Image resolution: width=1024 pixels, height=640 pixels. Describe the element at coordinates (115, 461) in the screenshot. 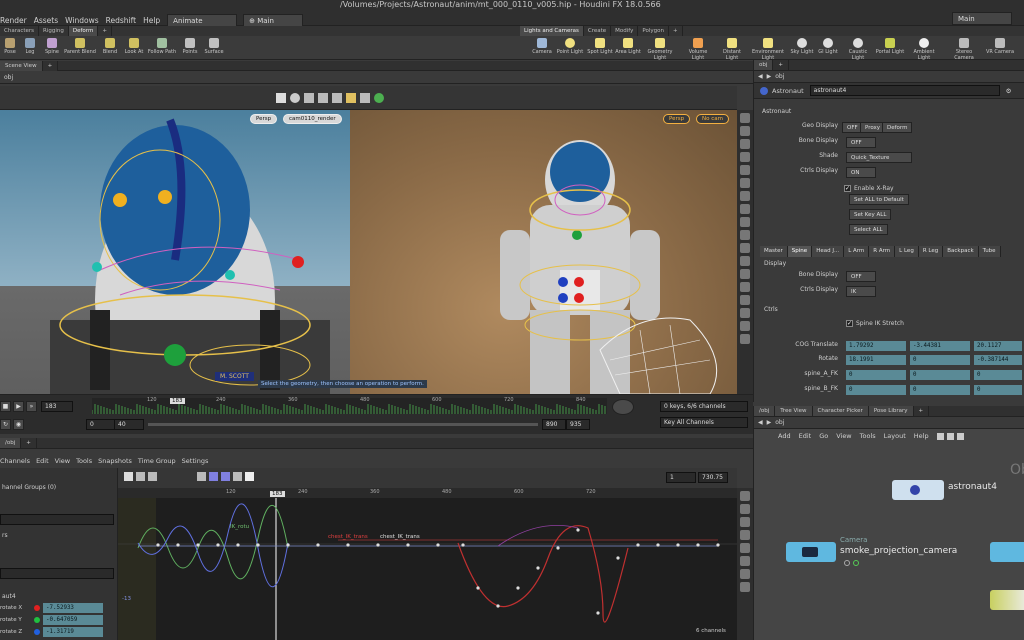

I see `menu-snapshots: Snapshots` at that location.